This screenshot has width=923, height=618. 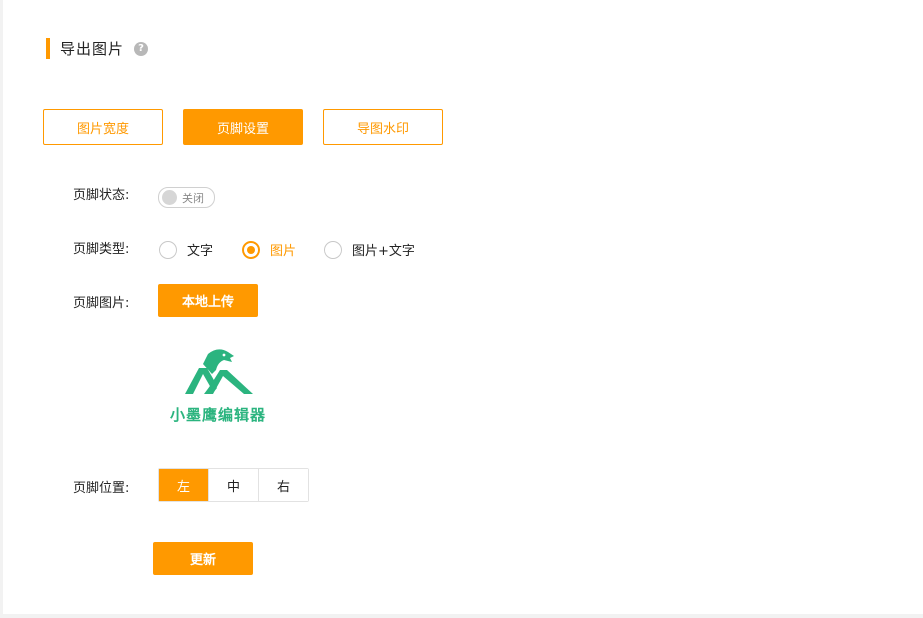 I want to click on local-upload-button: 本地上传, so click(x=208, y=300).